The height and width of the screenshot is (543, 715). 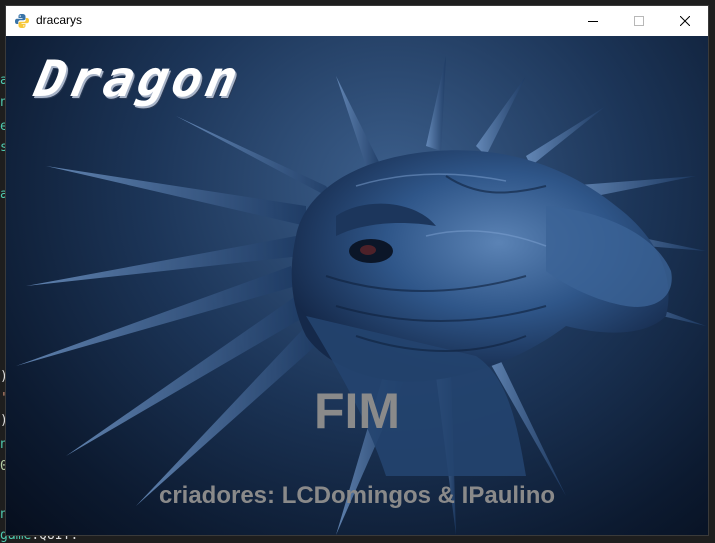 I want to click on close-icon, so click(x=685, y=21).